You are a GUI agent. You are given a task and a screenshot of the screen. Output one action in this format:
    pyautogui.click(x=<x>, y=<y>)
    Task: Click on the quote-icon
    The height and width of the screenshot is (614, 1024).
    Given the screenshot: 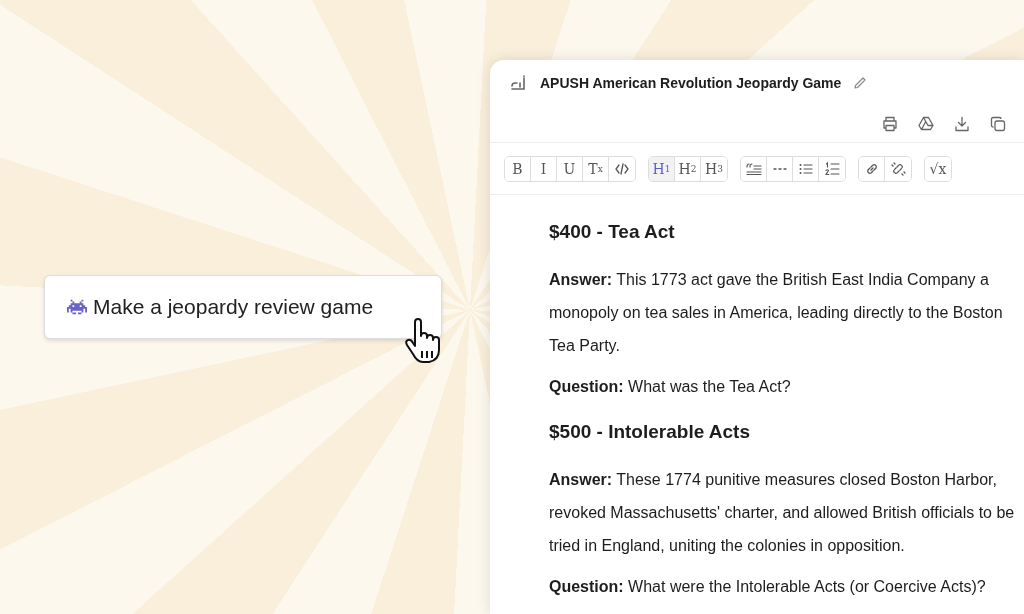 What is the action you would take?
    pyautogui.click(x=753, y=169)
    